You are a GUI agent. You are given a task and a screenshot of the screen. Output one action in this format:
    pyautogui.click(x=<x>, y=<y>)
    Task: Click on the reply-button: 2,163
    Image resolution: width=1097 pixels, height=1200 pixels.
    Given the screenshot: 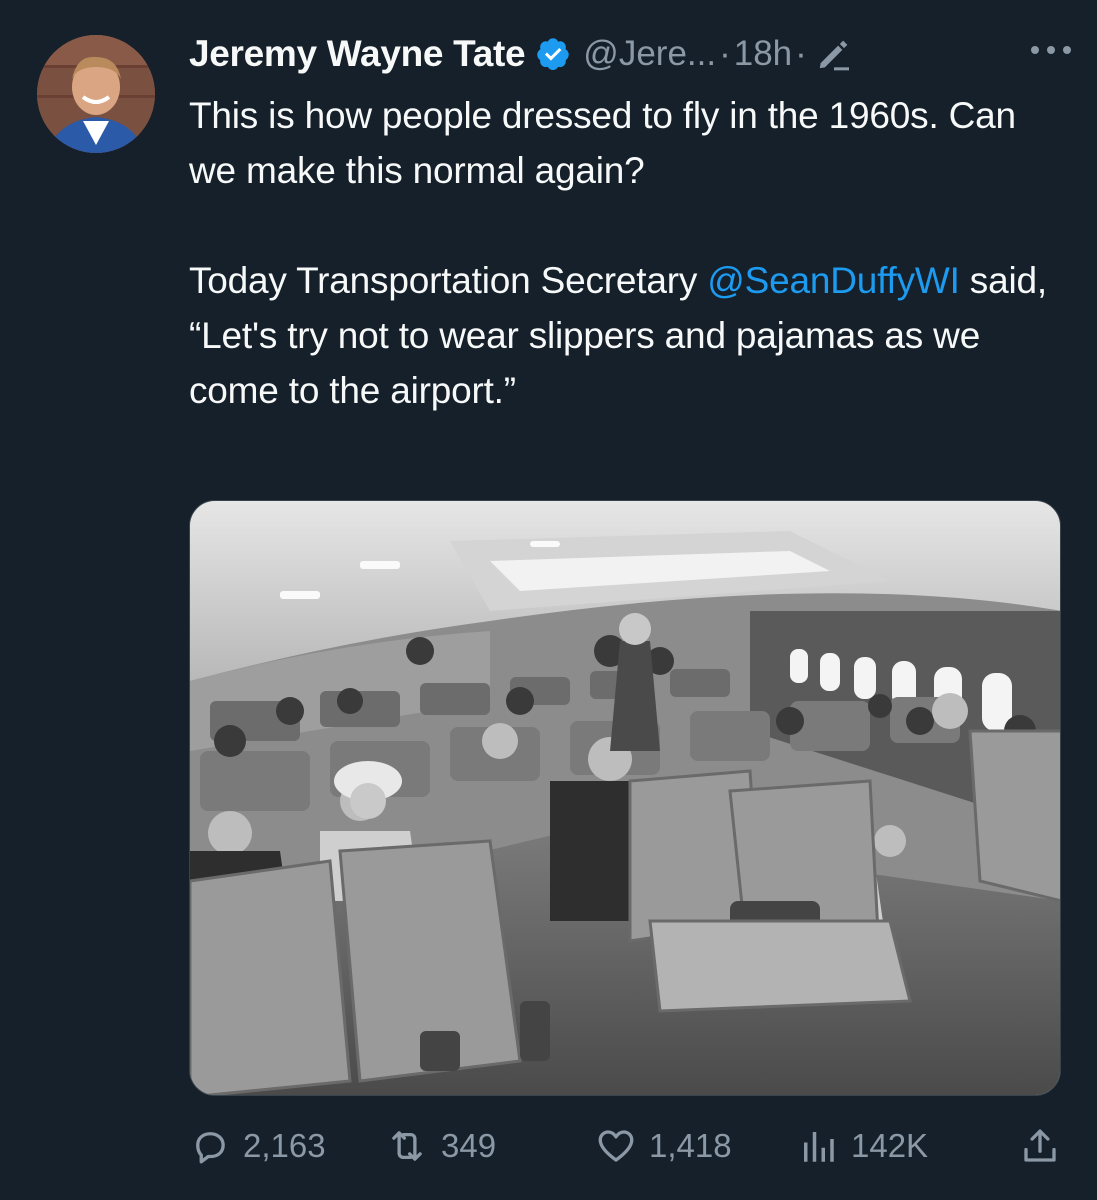 What is the action you would take?
    pyautogui.click(x=257, y=1146)
    